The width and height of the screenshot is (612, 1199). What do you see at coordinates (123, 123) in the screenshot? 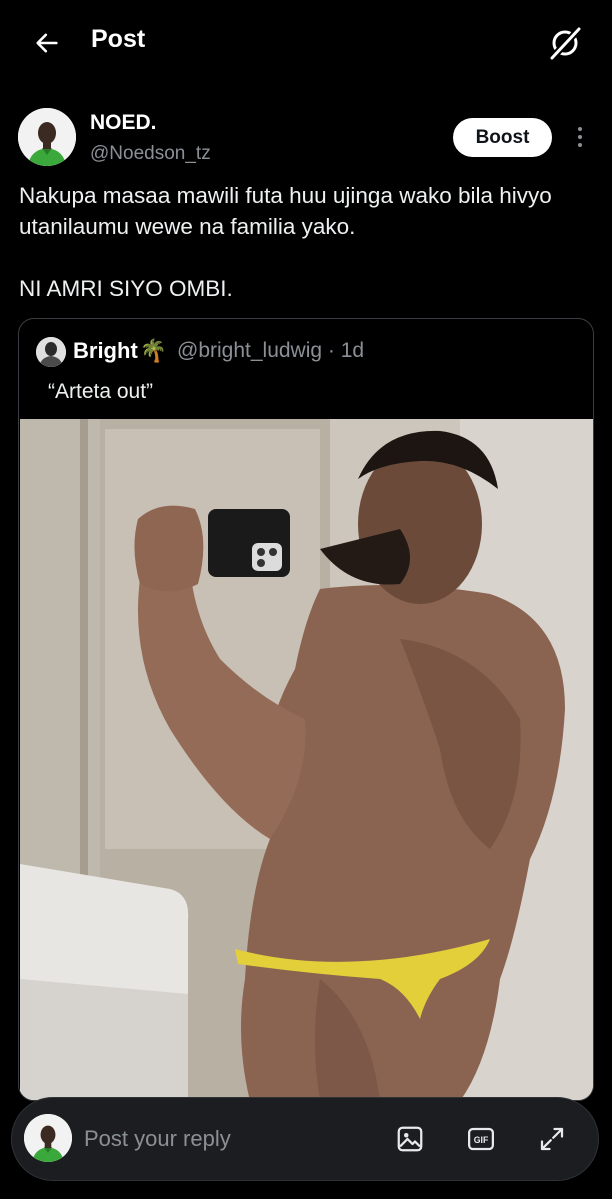
I see `author-name: NOED.` at bounding box center [123, 123].